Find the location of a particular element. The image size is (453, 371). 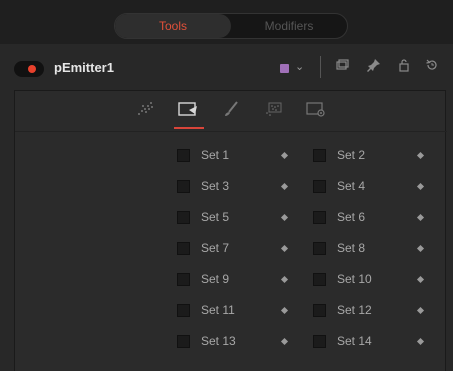

set-8-label: Set 8 is located at coordinates (351, 248).